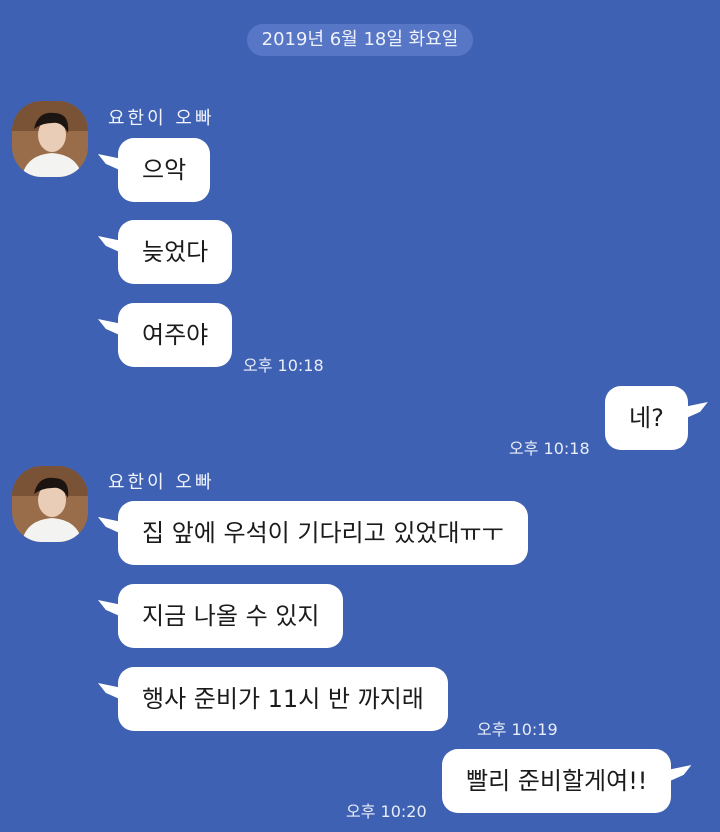 This screenshot has width=720, height=832. What do you see at coordinates (175, 335) in the screenshot?
I see `message-bubble: 여주야` at bounding box center [175, 335].